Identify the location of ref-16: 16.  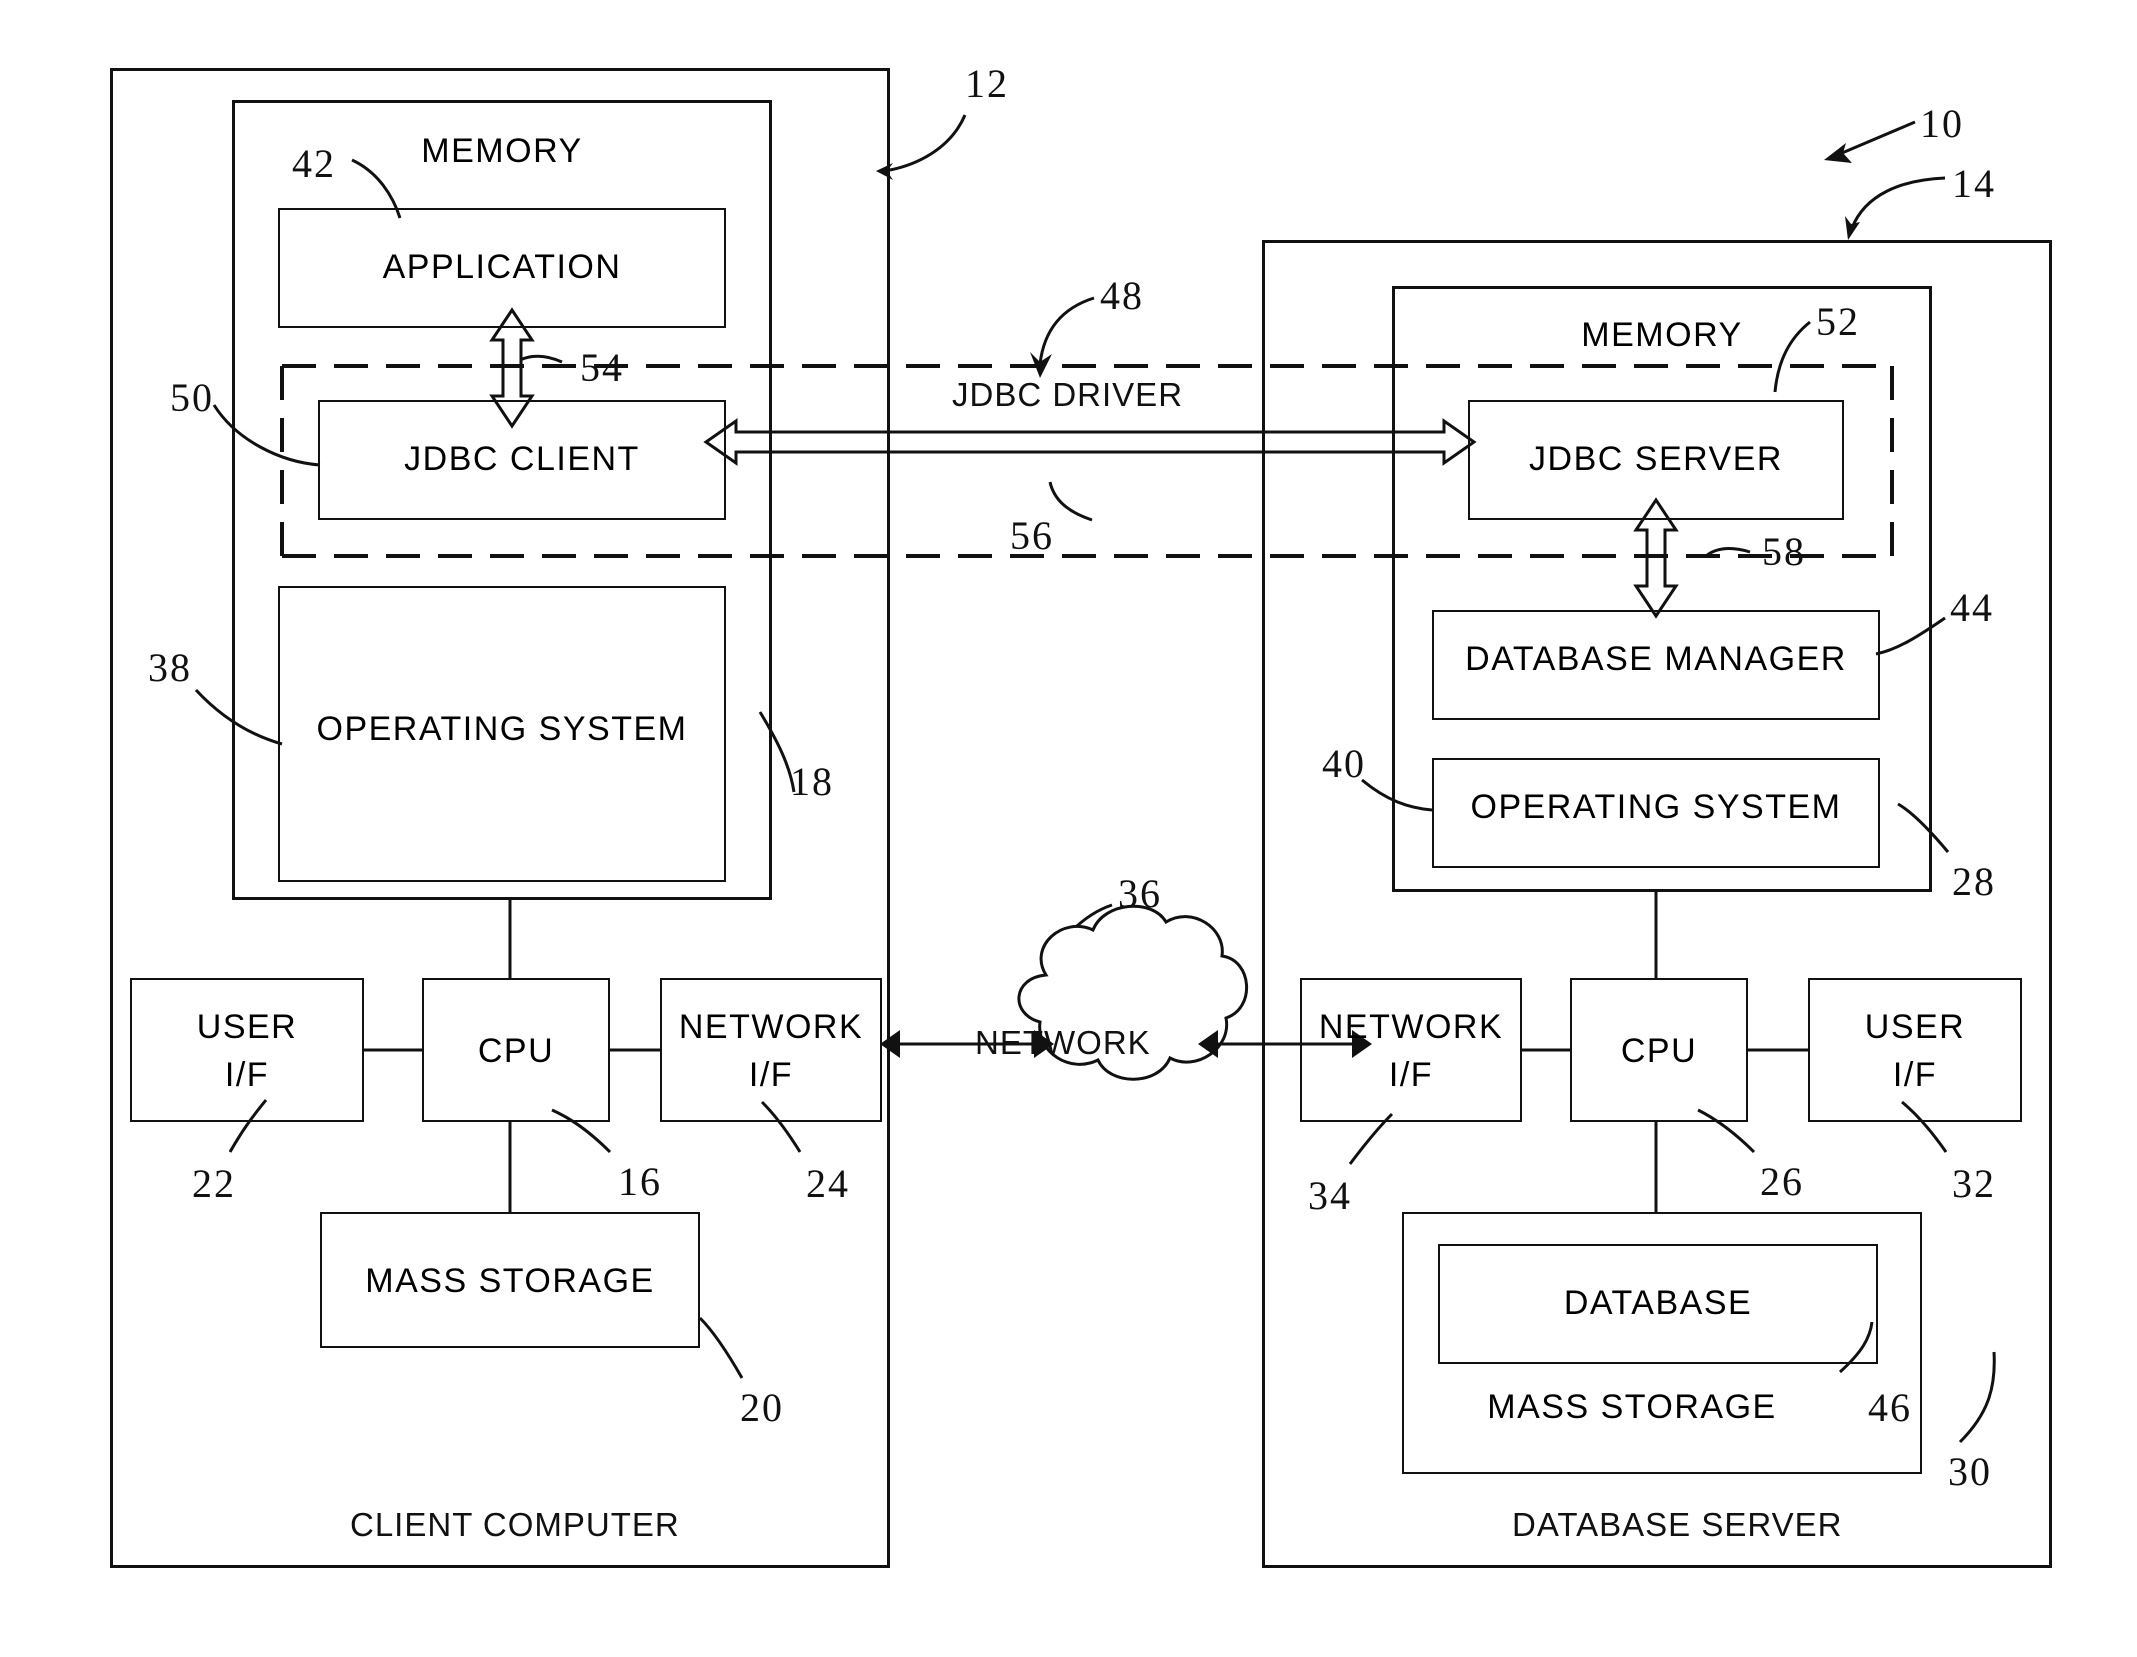
(640, 1181).